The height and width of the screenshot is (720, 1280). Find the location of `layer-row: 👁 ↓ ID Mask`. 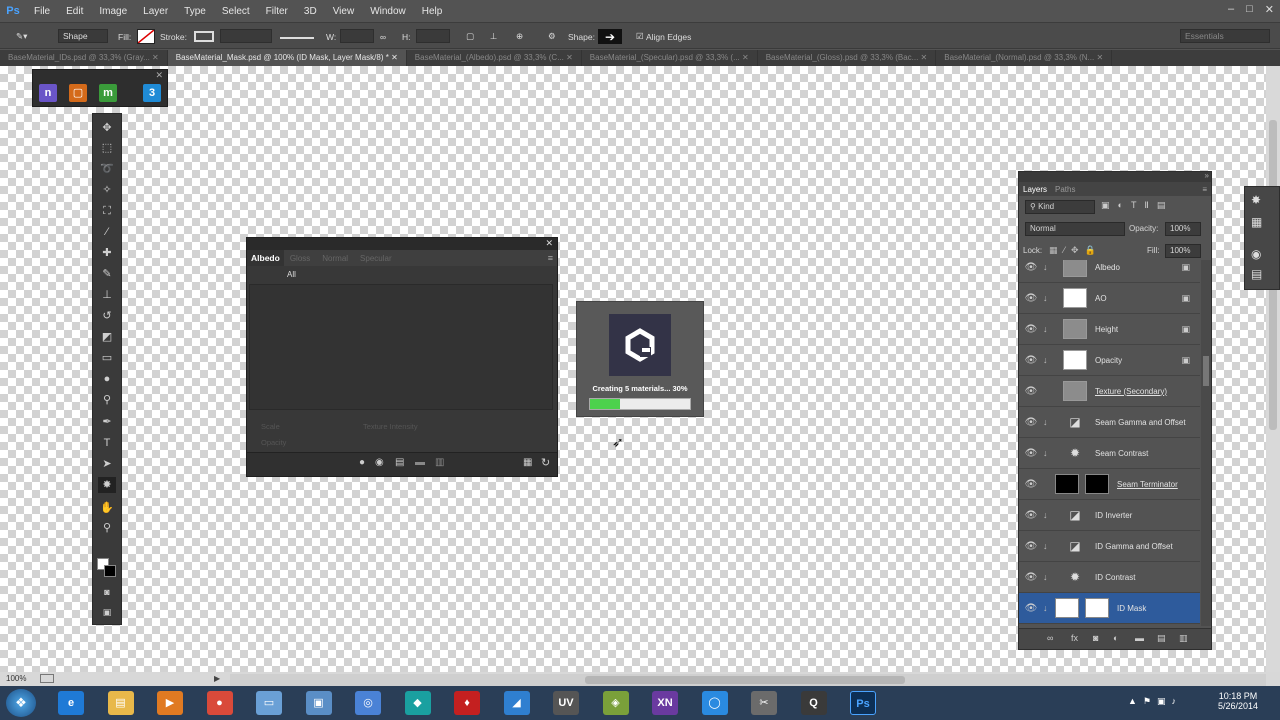

layer-row: 👁 ↓ ID Mask is located at coordinates (1109, 608).